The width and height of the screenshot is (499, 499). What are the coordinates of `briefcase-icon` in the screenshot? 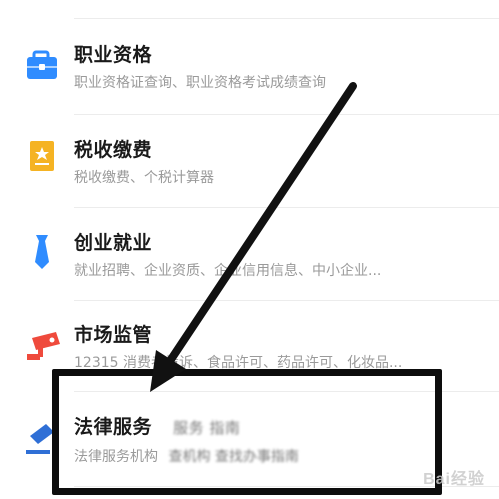 It's located at (46, 66).